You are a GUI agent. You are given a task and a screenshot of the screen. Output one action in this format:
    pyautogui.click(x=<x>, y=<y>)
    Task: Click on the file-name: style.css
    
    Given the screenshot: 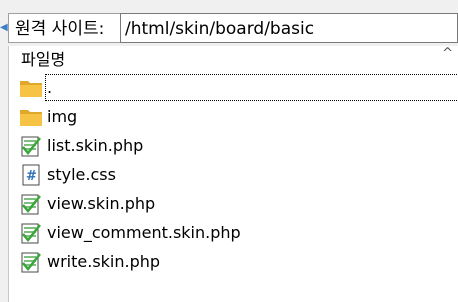 What is the action you would take?
    pyautogui.click(x=81, y=174)
    